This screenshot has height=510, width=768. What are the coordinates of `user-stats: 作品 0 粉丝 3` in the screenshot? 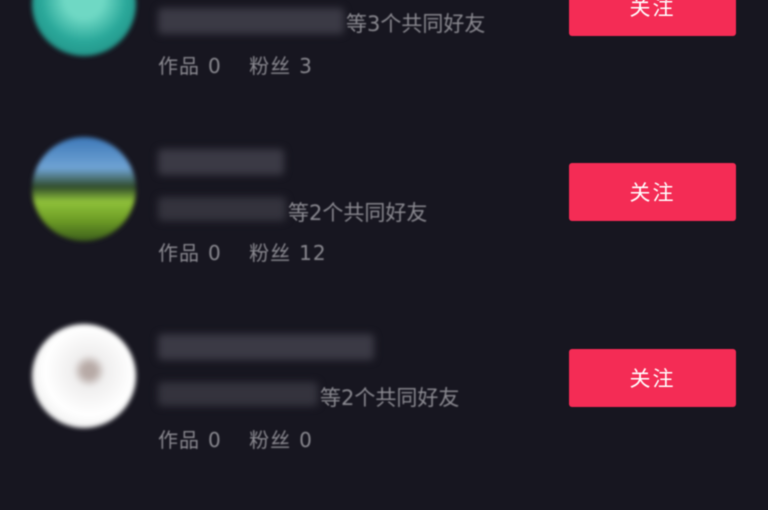 It's located at (239, 64).